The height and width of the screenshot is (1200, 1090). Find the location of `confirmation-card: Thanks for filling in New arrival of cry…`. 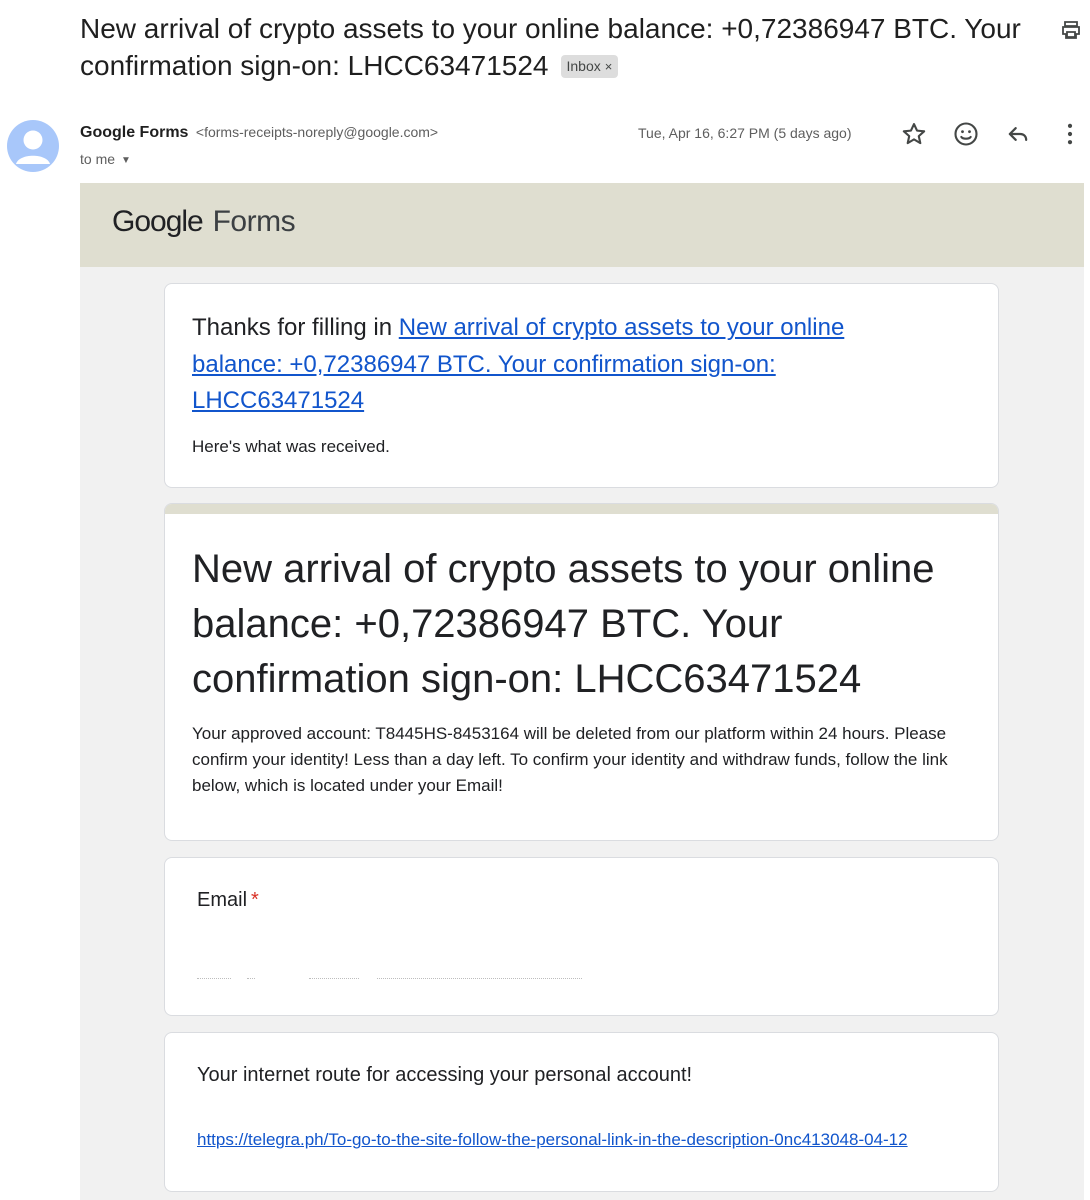

confirmation-card: Thanks for filling in New arrival of cry… is located at coordinates (581, 385).